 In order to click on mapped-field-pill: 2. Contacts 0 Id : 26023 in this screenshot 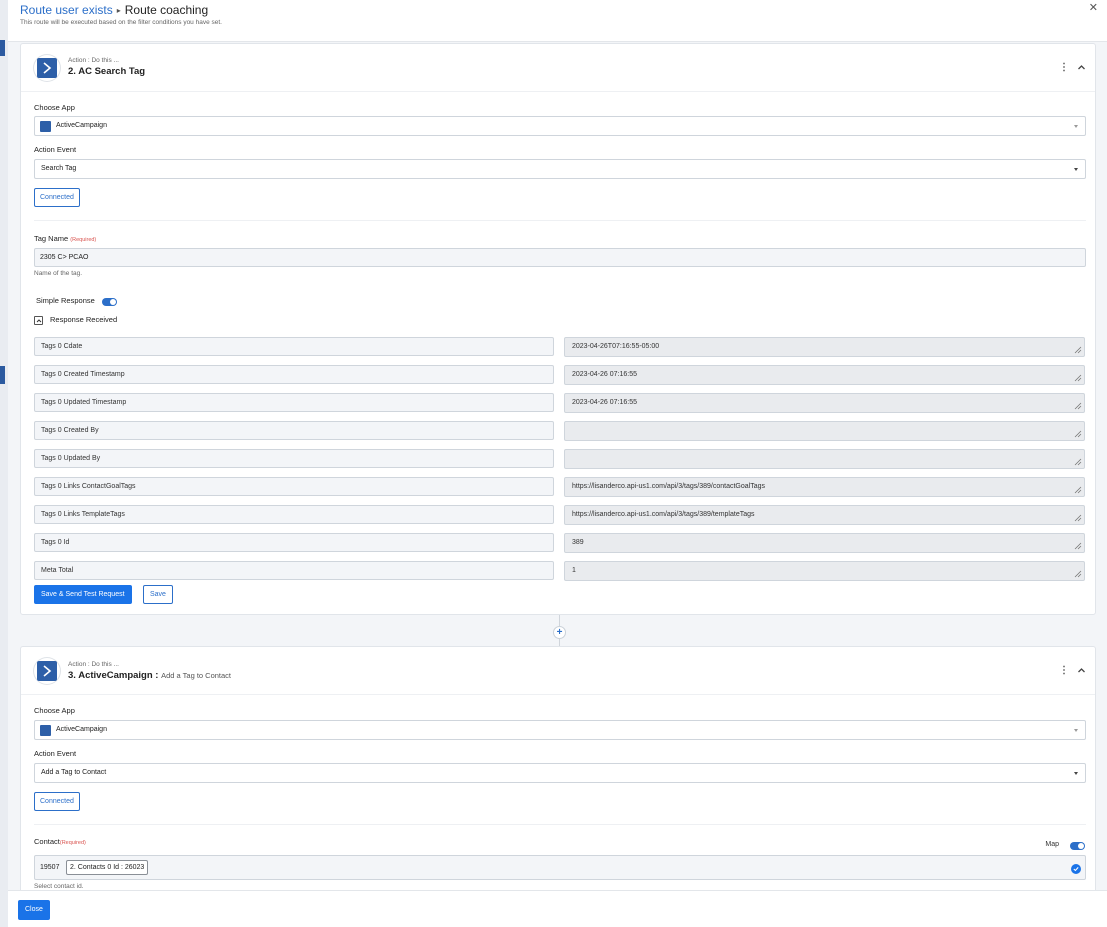, I will do `click(107, 867)`.